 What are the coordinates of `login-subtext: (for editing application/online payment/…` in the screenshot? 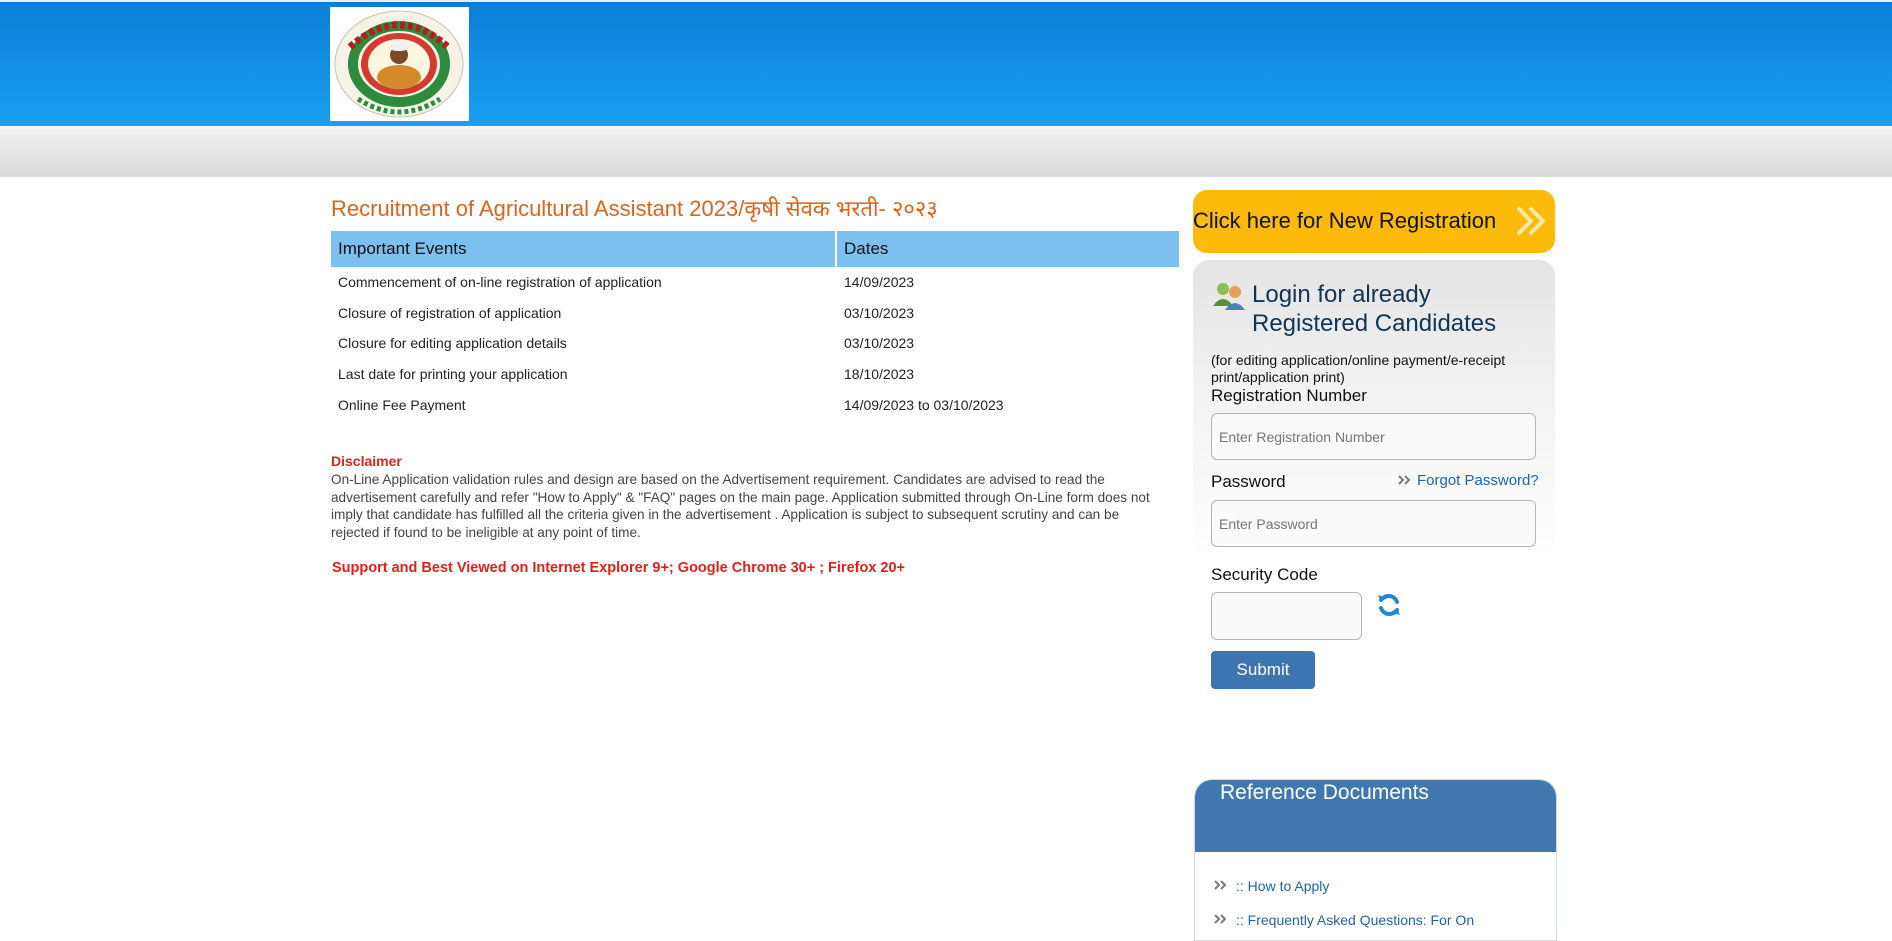 It's located at (1358, 368).